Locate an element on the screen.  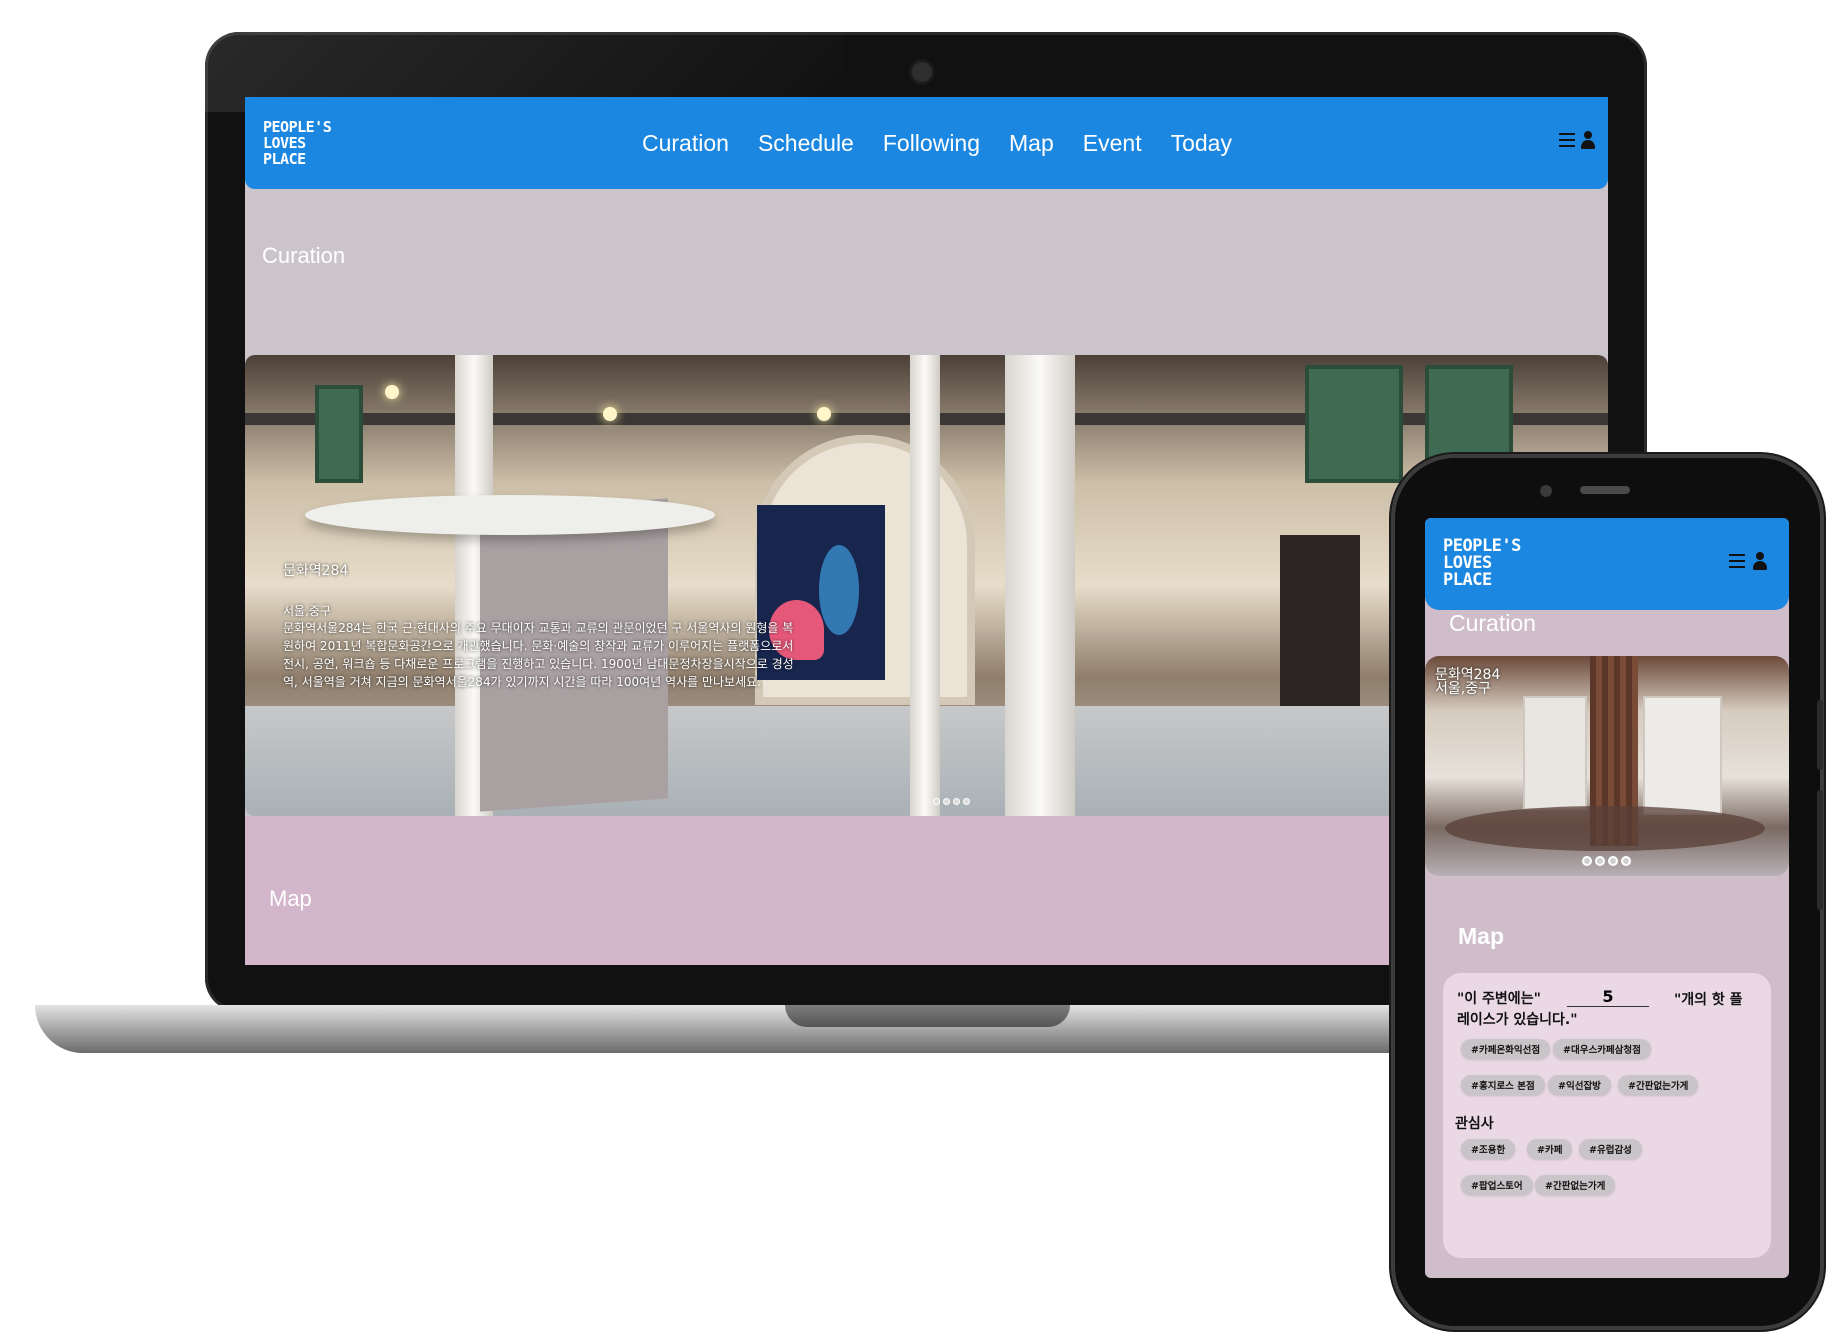
hot-place-tag: #홍지로스 본점 is located at coordinates (1503, 1085).